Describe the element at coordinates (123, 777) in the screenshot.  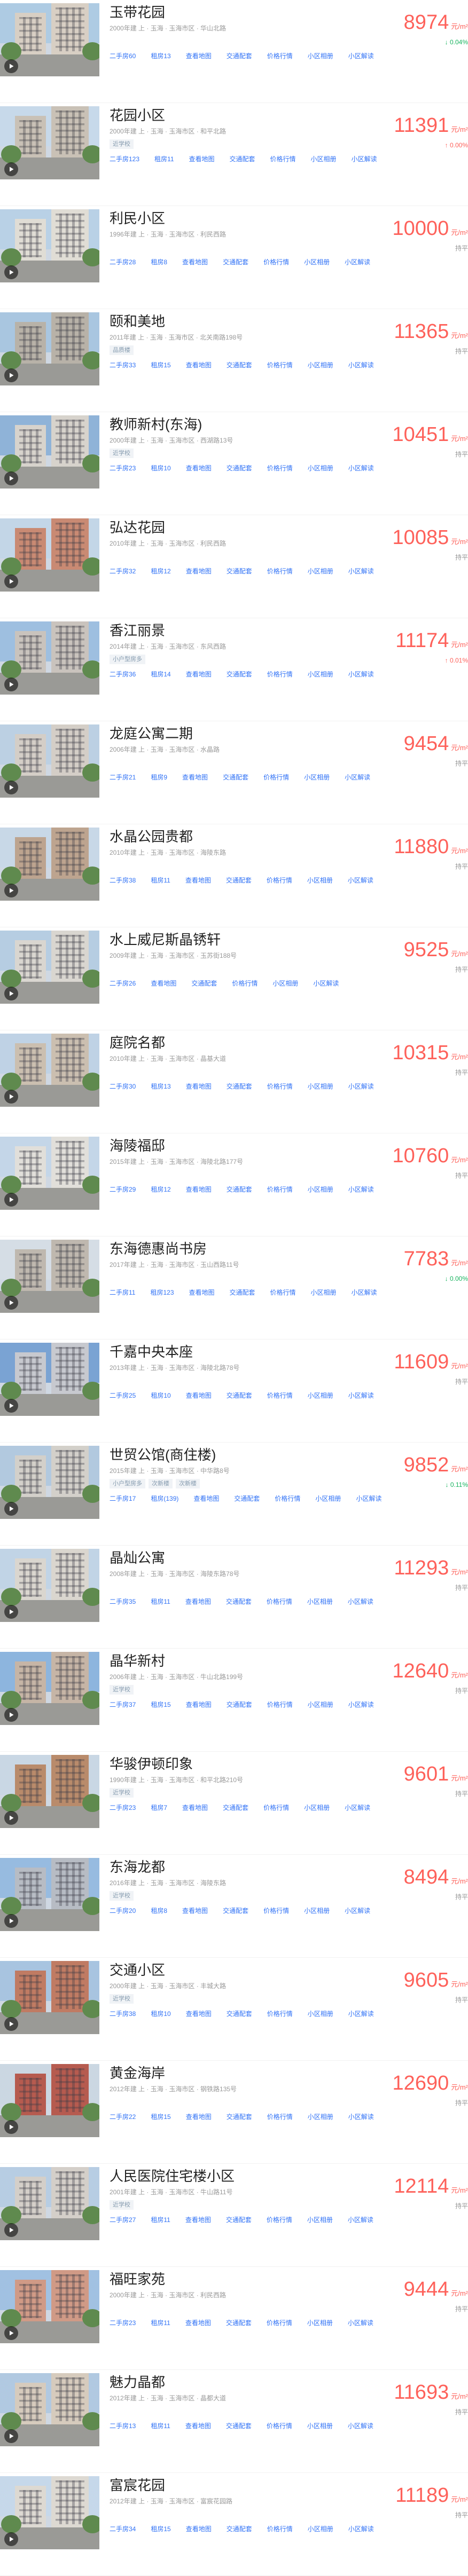
I see `link-second-hand: 二手房21` at that location.